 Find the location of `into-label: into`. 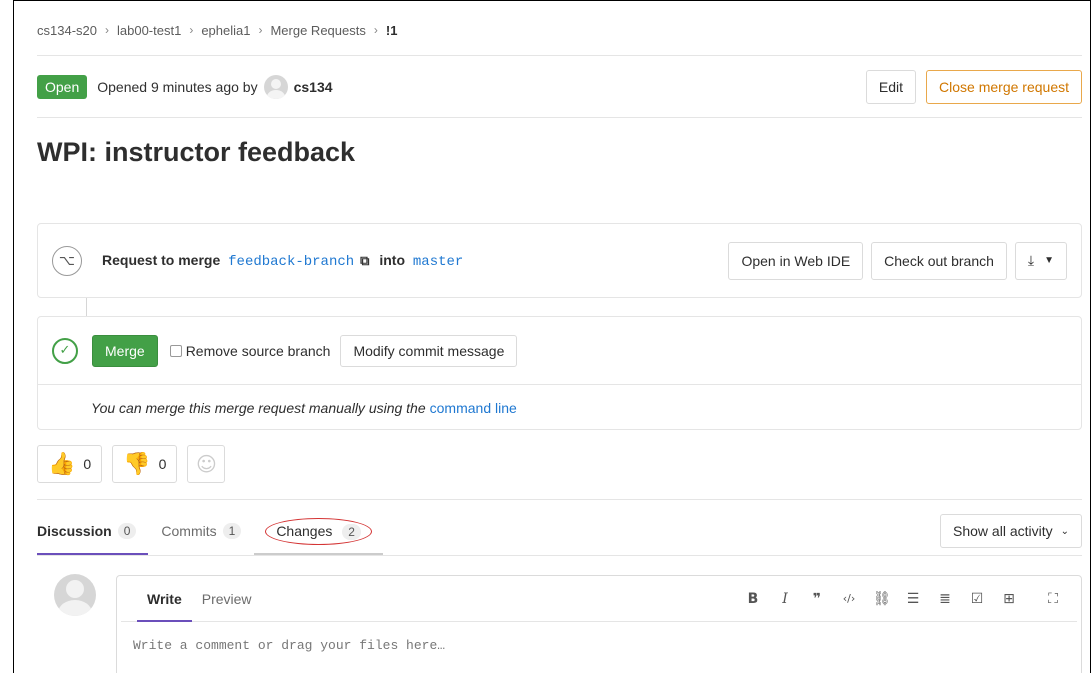

into-label: into is located at coordinates (392, 259).